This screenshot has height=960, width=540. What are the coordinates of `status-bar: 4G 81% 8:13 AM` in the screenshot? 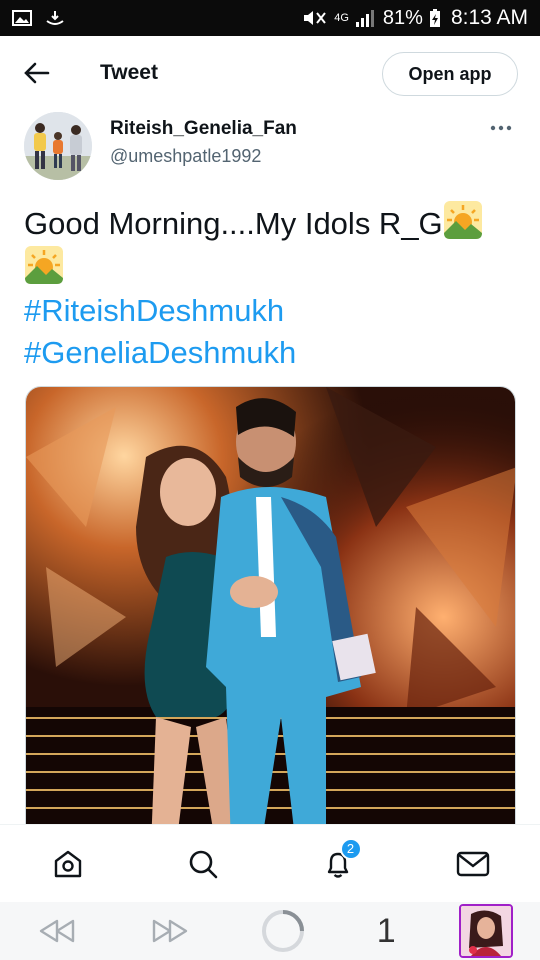 It's located at (270, 18).